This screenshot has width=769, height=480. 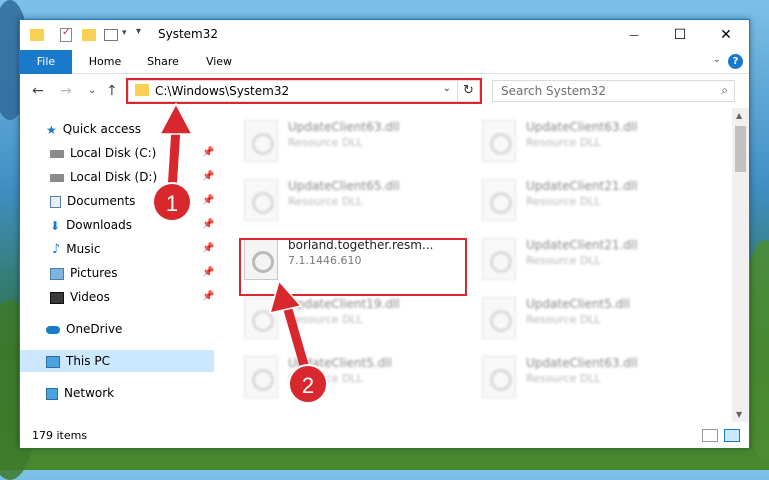 I want to click on folder-icon, so click(x=37, y=35).